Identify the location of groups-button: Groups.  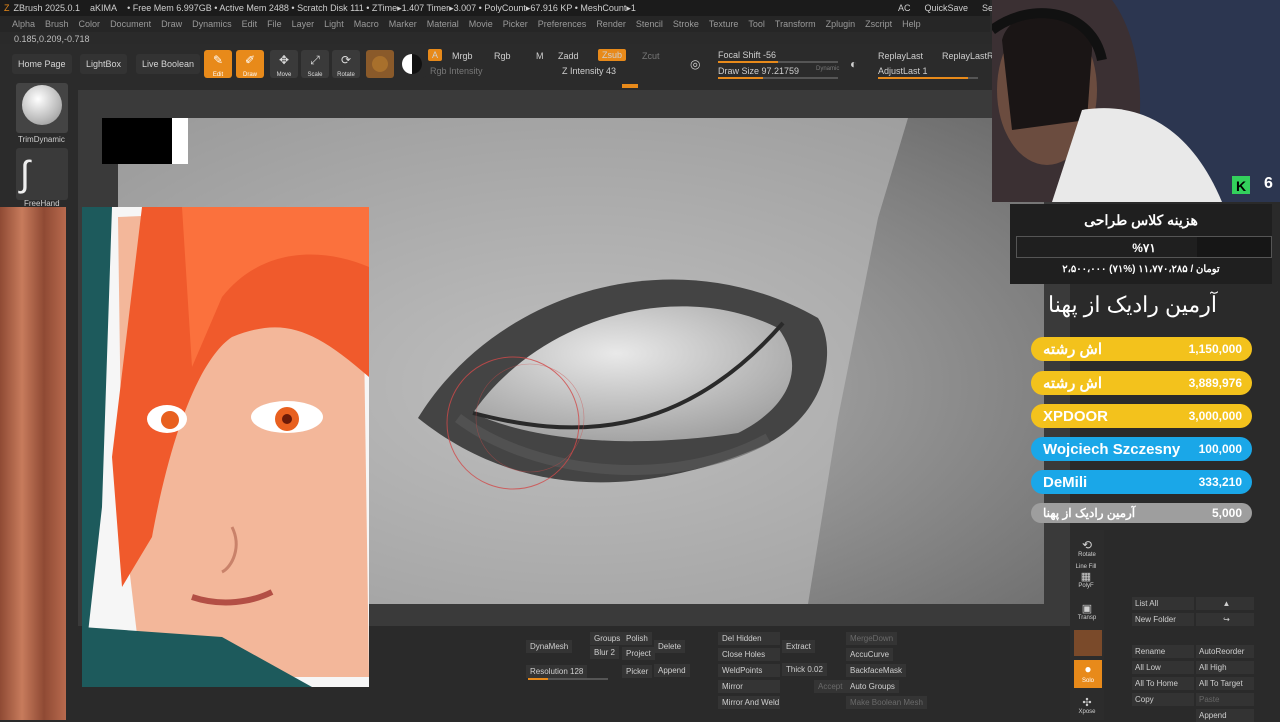
(607, 638).